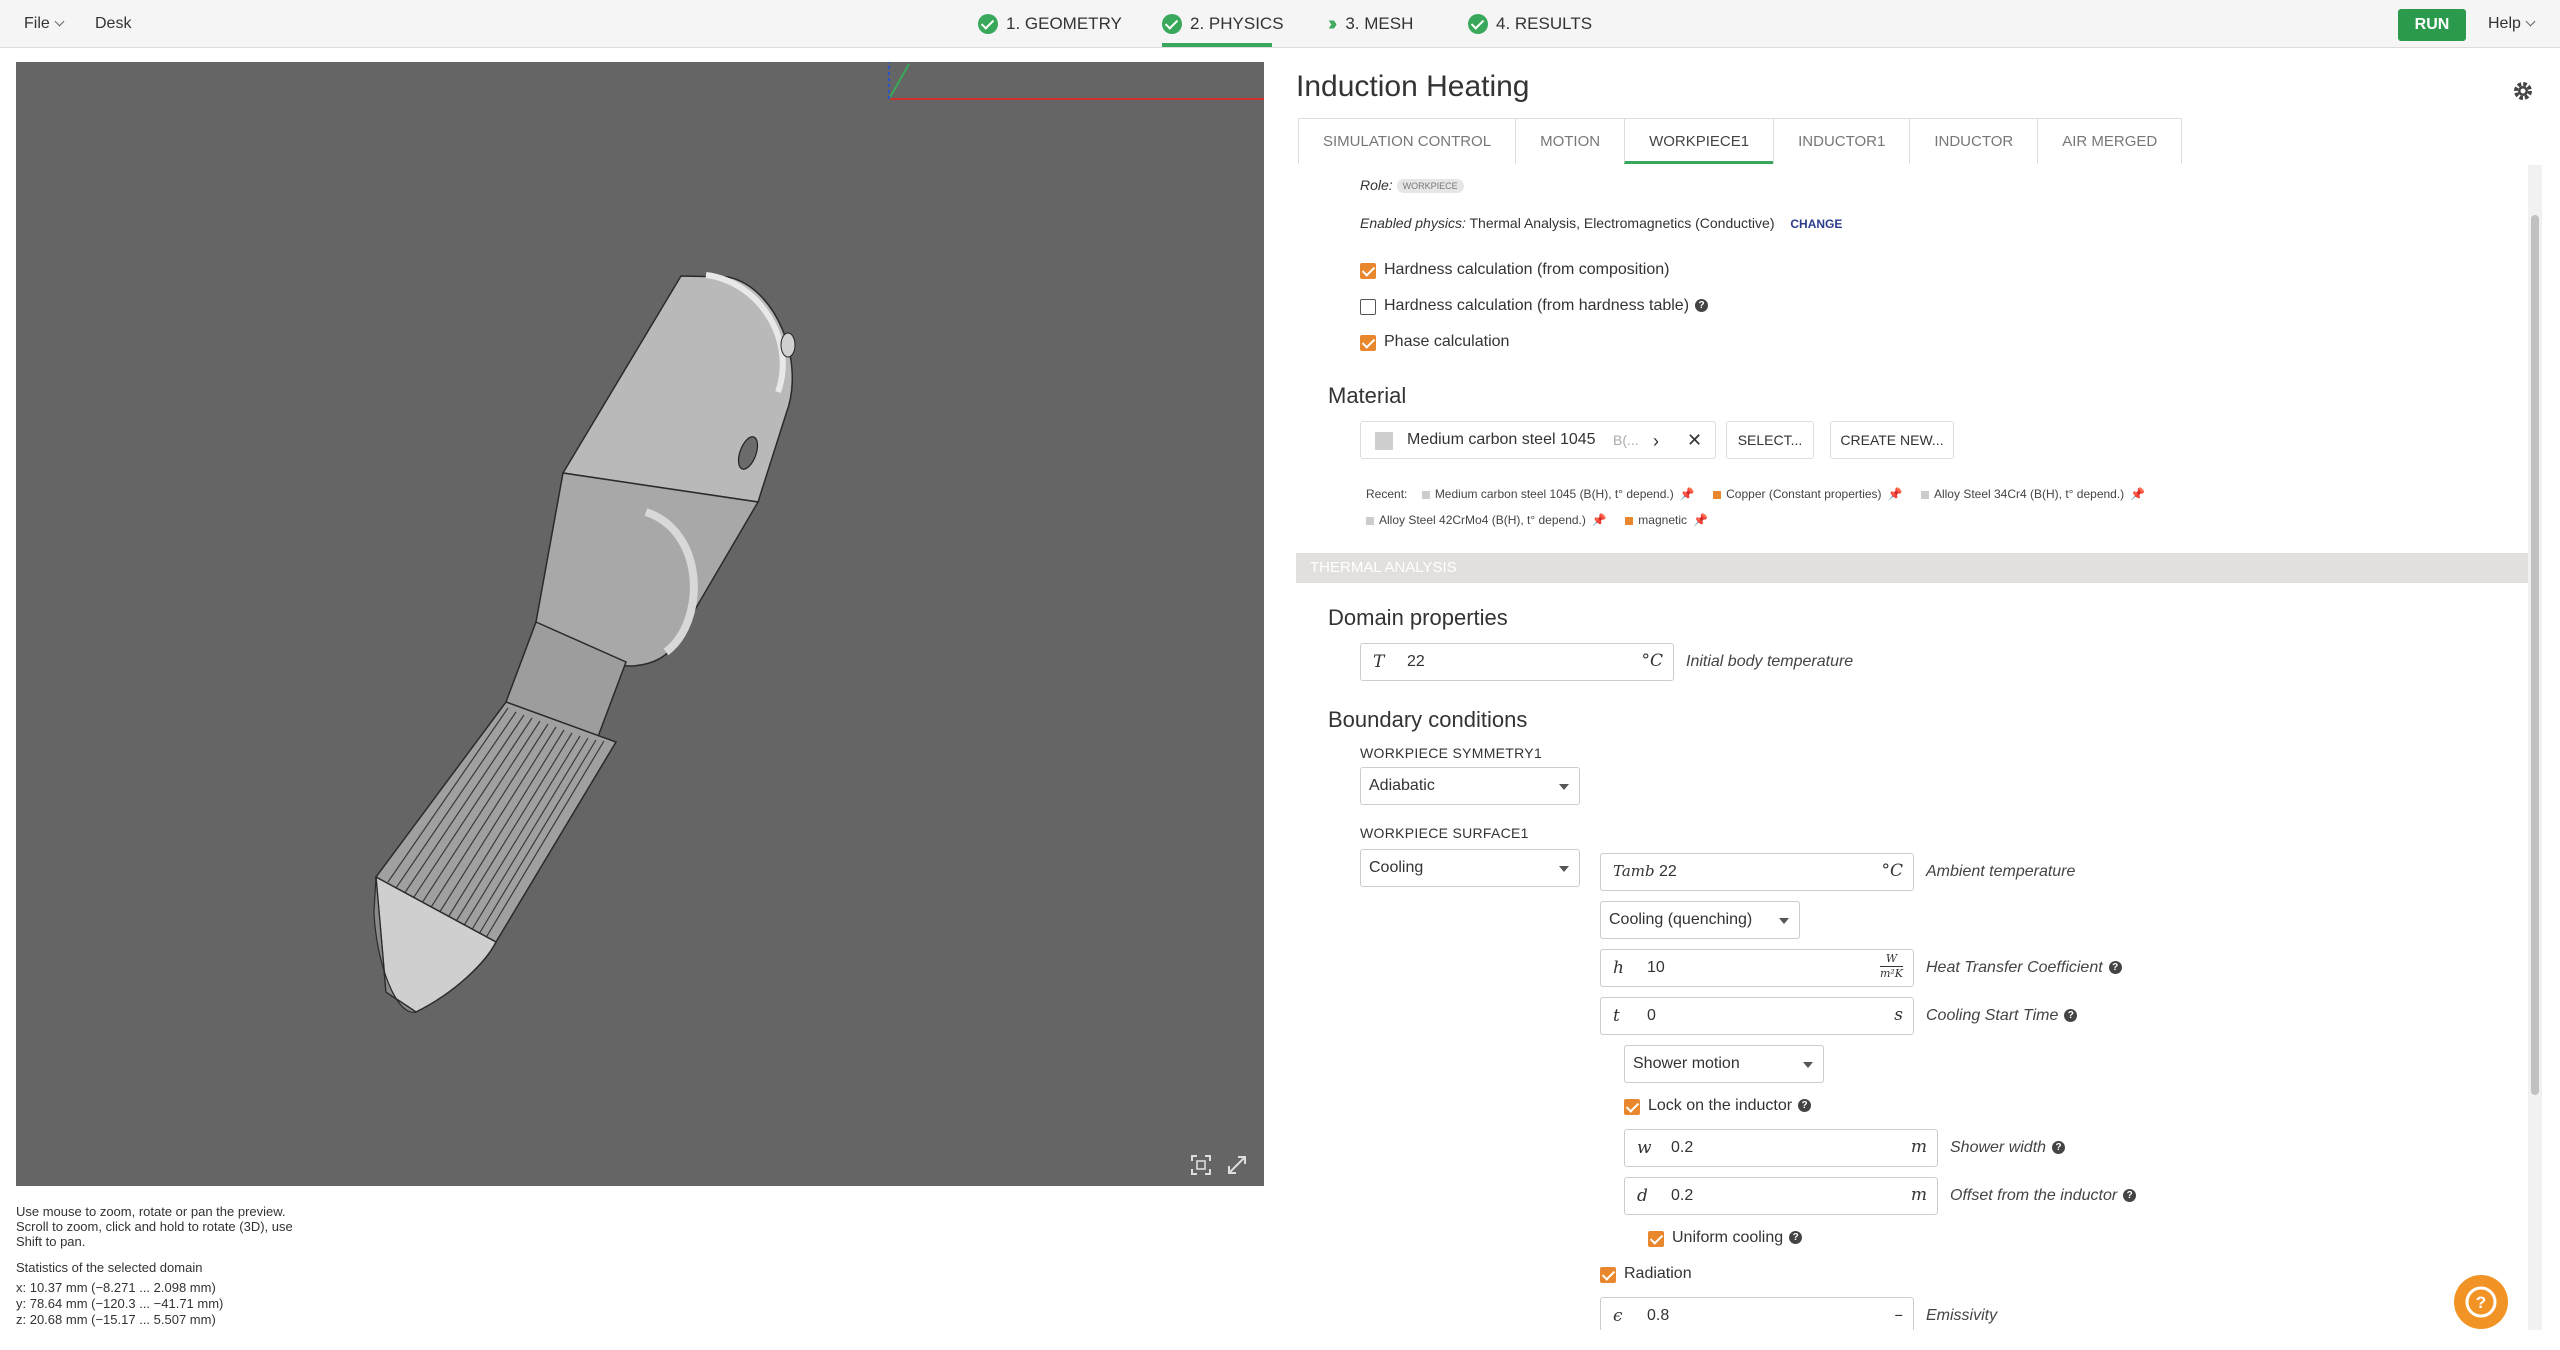  I want to click on field-value: 22, so click(1668, 871).